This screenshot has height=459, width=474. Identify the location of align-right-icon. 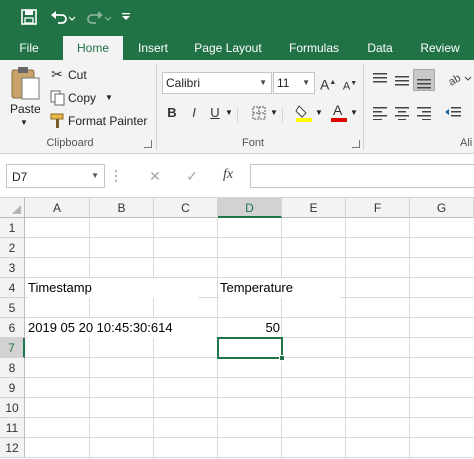
(424, 113).